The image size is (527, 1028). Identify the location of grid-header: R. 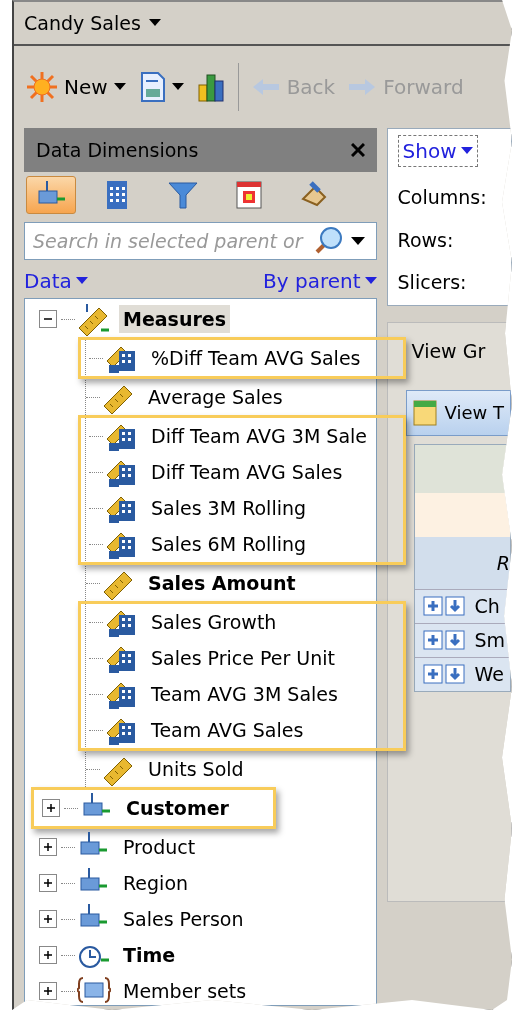
(462, 562).